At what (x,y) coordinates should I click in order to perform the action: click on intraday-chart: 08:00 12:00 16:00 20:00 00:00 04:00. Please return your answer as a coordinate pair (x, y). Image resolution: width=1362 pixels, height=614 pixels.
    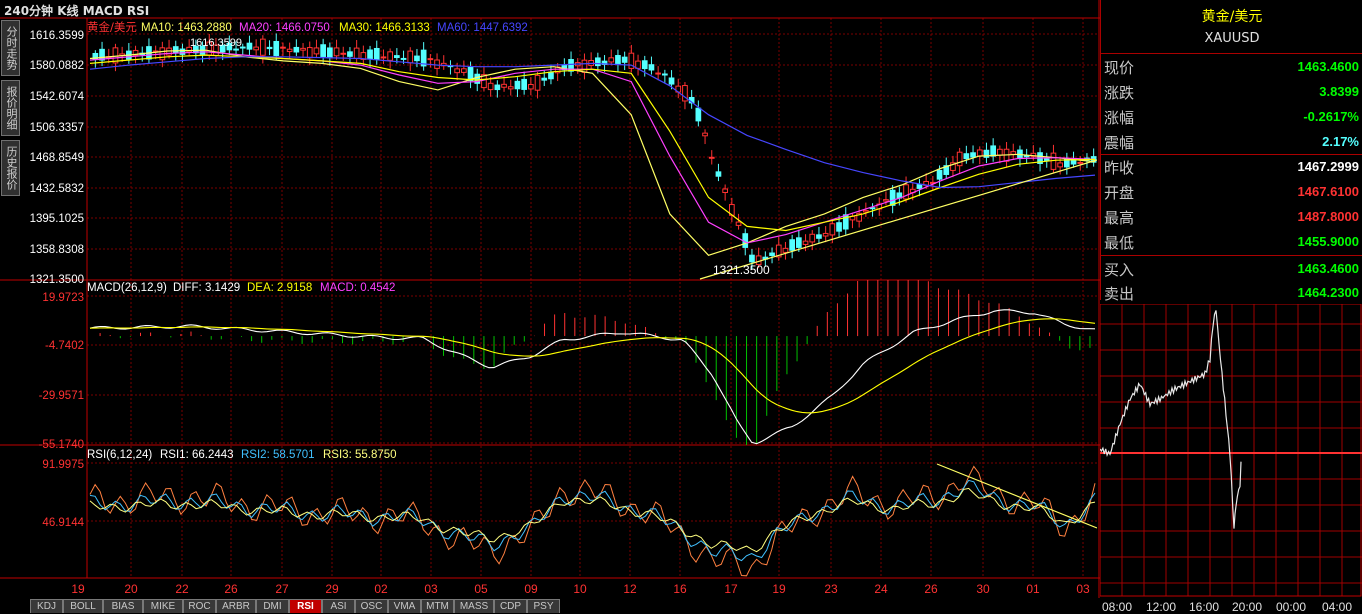
    Looking at the image, I should click on (1231, 459).